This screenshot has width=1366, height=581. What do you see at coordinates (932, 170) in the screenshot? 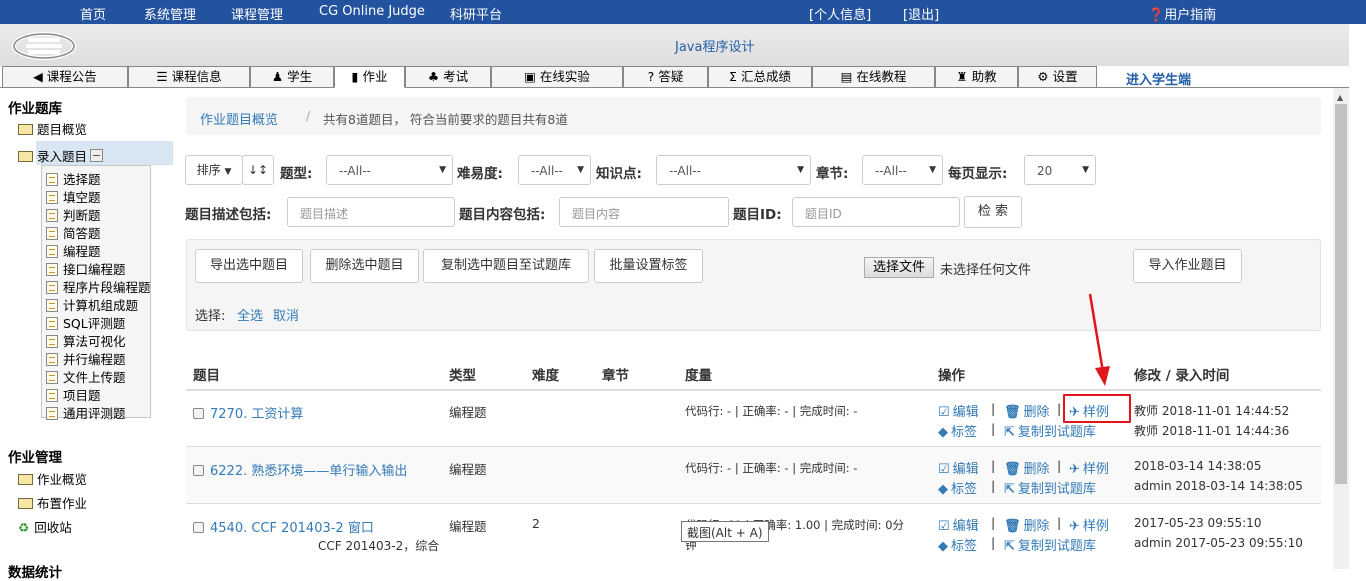
I see `caret-down-icon: ▼` at bounding box center [932, 170].